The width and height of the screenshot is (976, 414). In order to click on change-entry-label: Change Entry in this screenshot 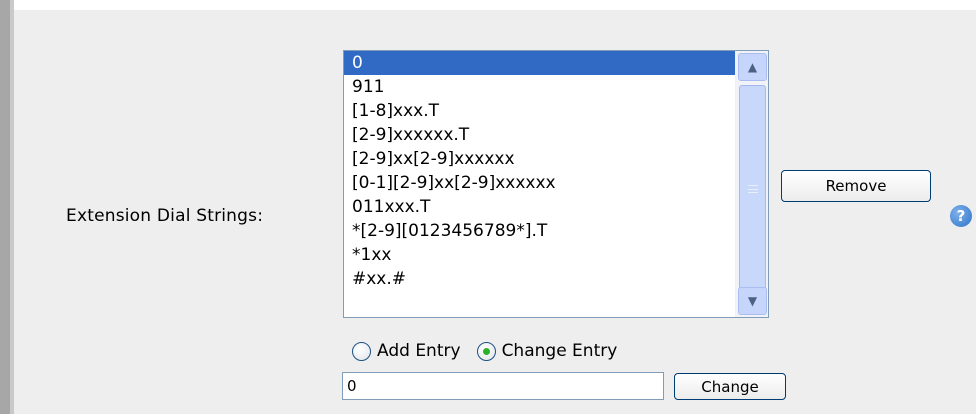, I will do `click(559, 351)`.